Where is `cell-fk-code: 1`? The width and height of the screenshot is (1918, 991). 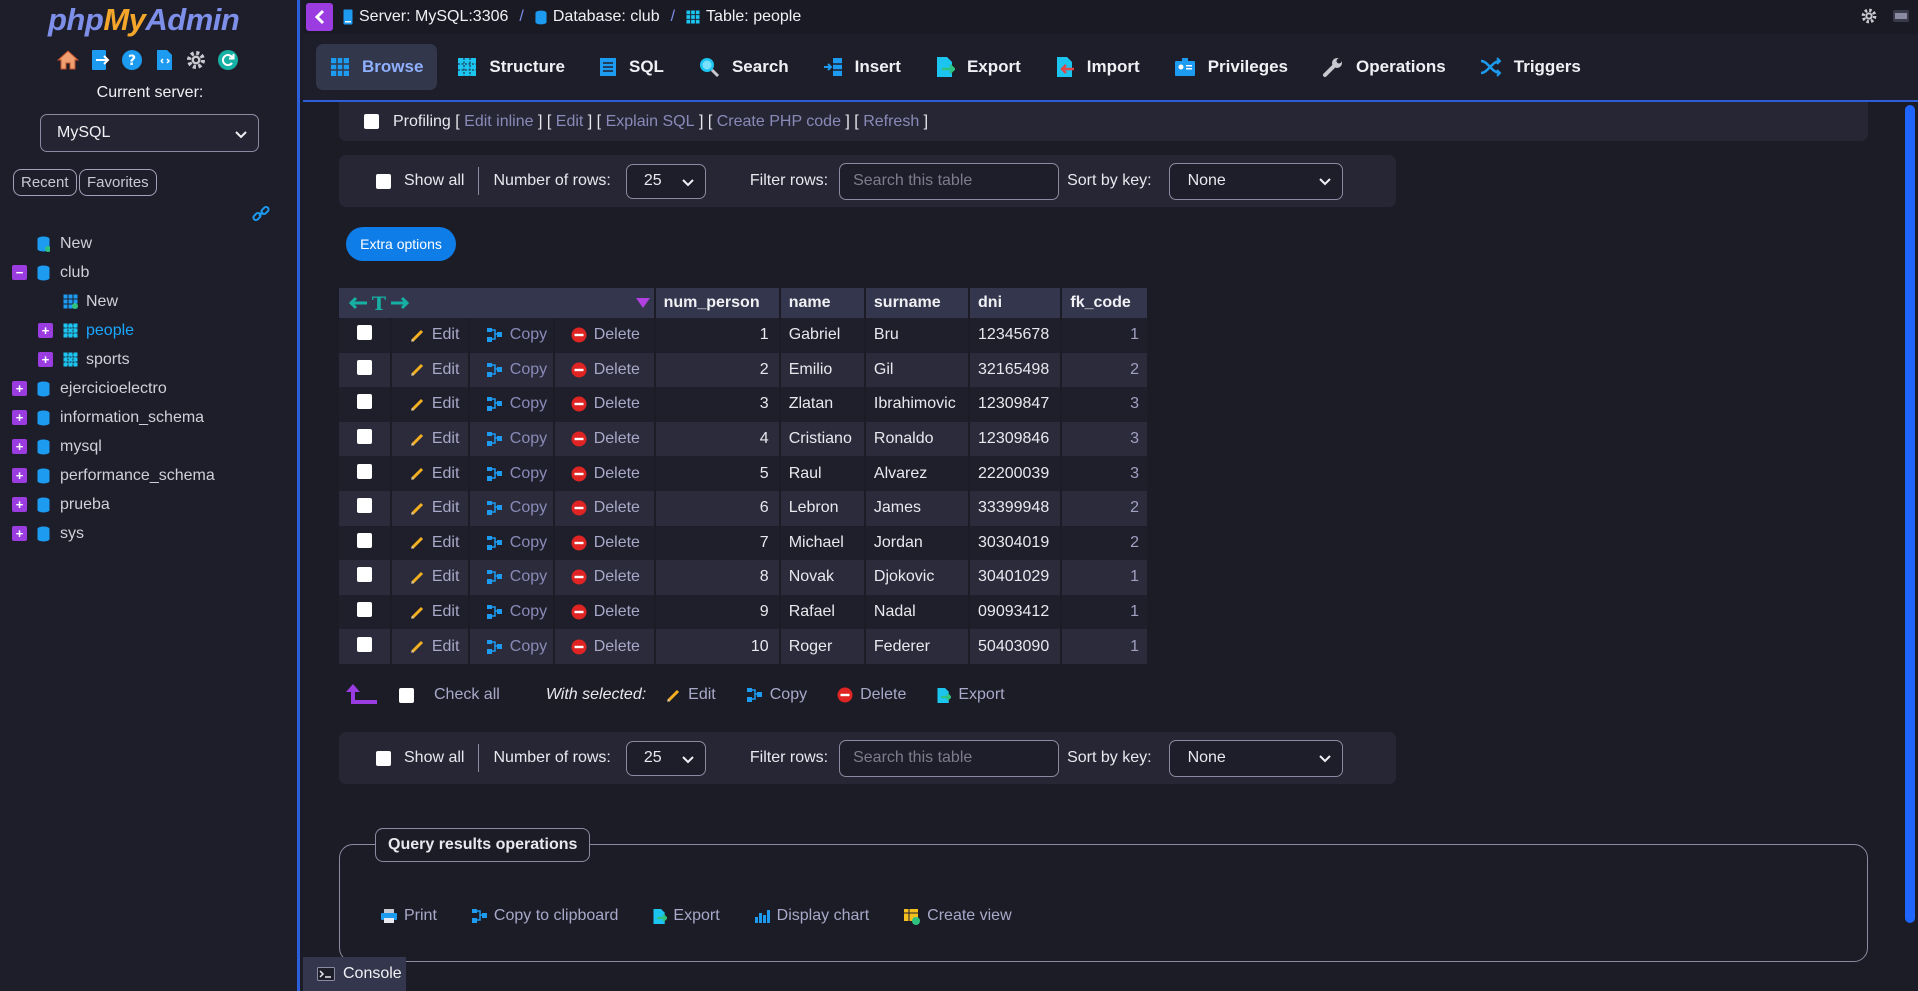 cell-fk-code: 1 is located at coordinates (1105, 577).